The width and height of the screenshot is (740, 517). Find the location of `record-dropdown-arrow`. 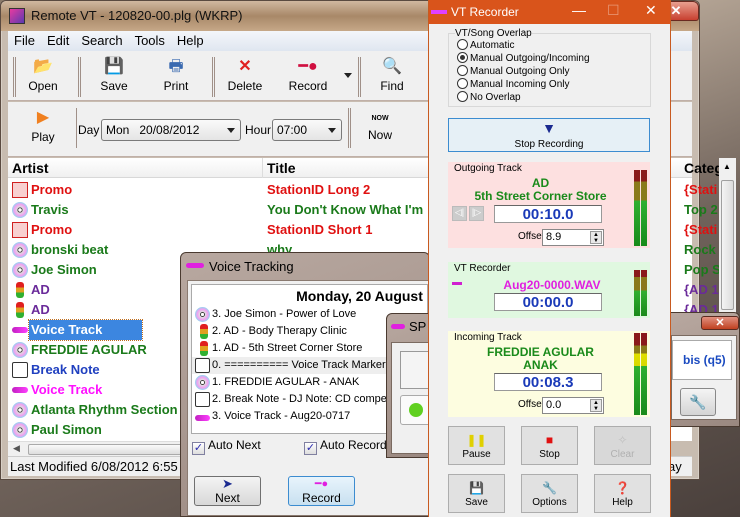

record-dropdown-arrow is located at coordinates (348, 75).